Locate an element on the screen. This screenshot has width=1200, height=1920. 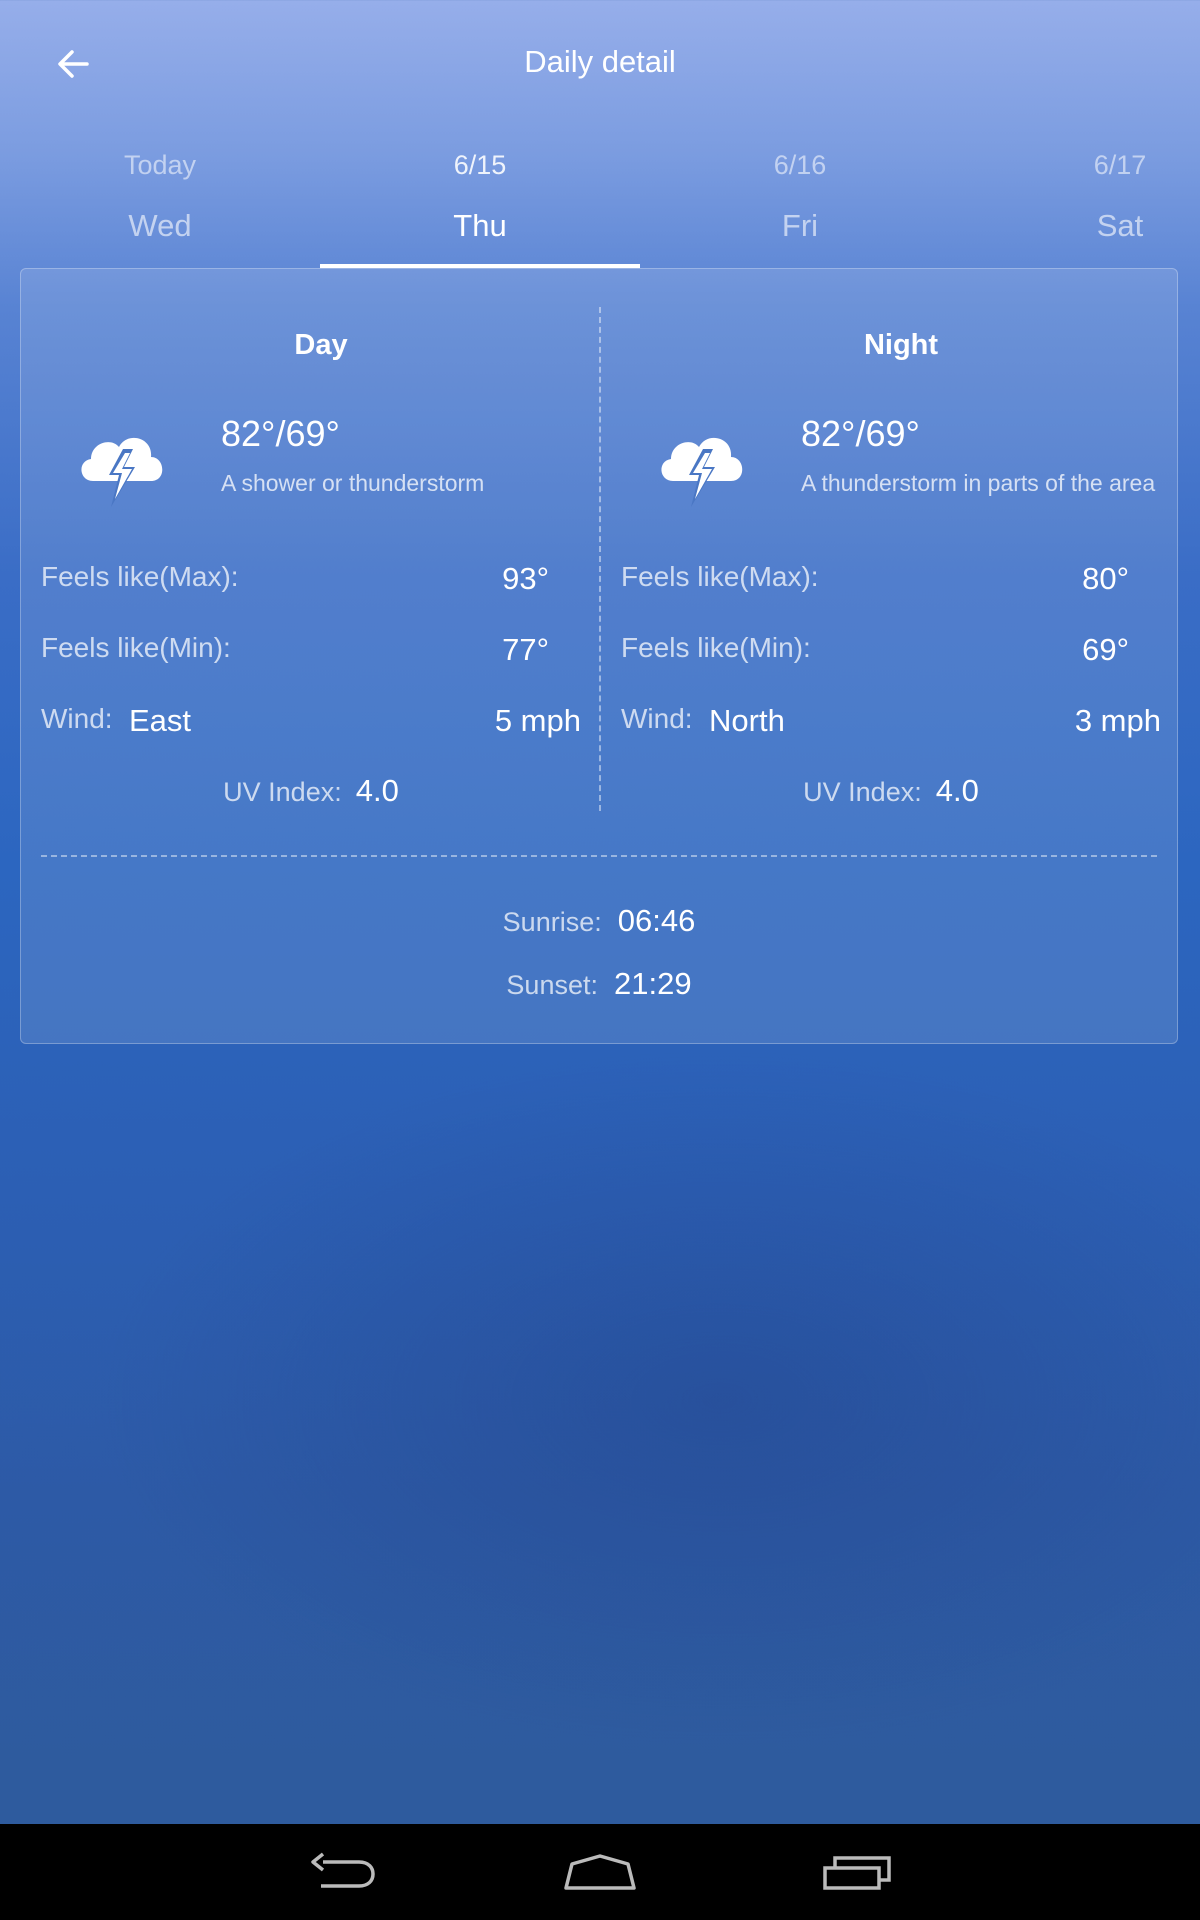
feels-min-value: 69° is located at coordinates (1105, 649).